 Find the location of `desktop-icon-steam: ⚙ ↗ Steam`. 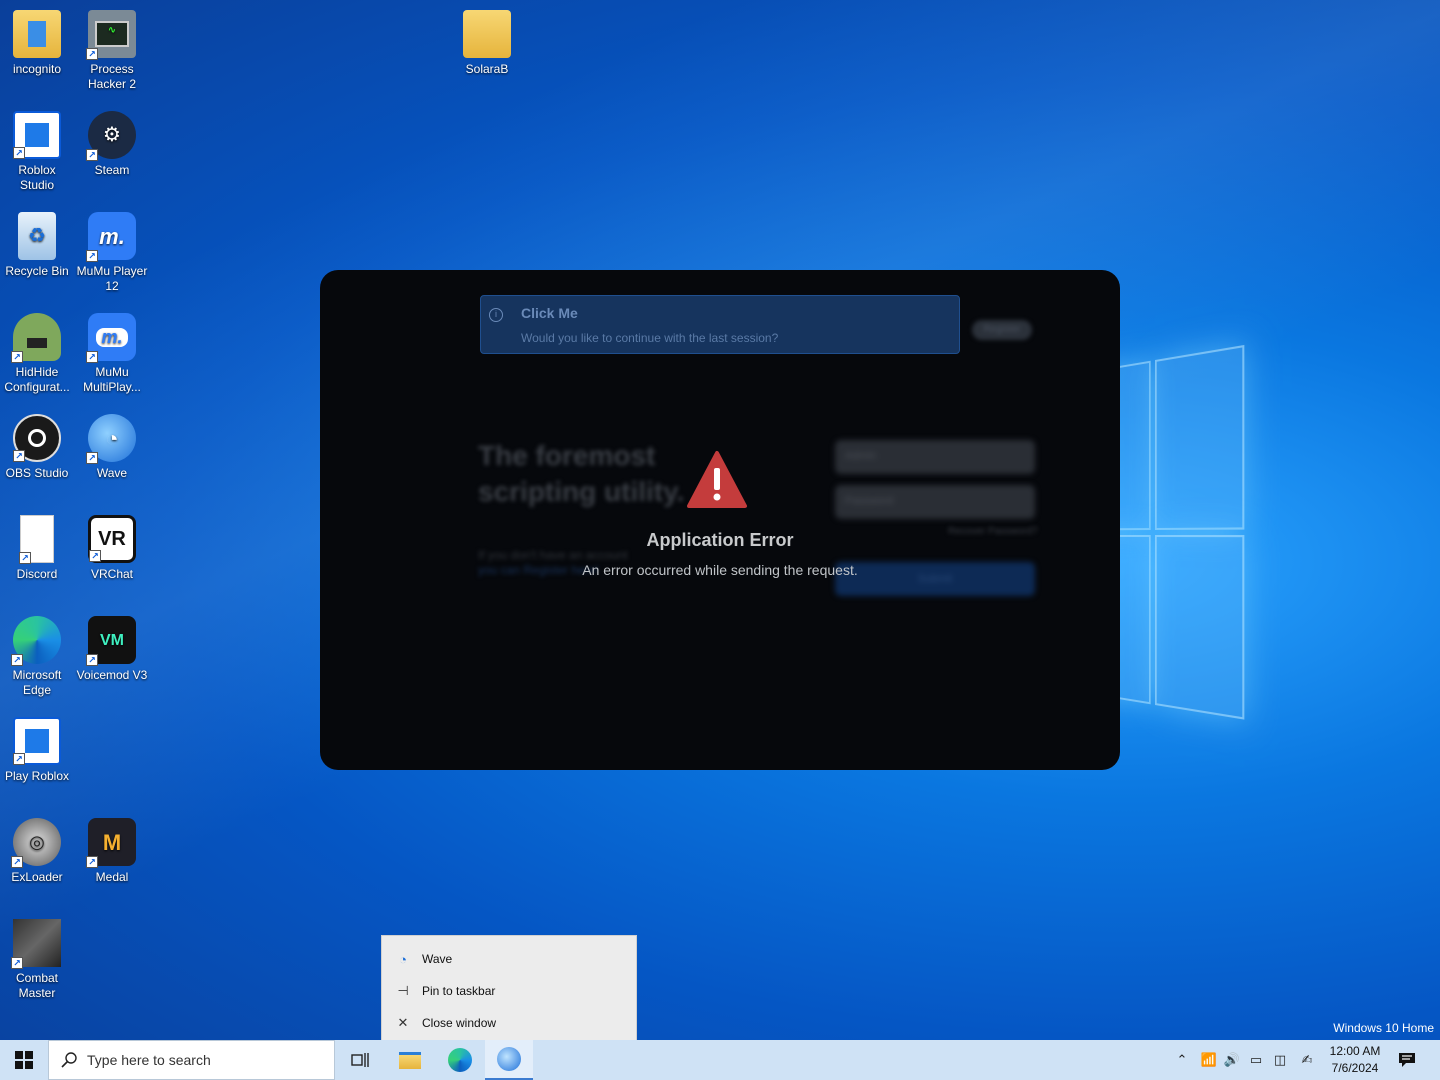

desktop-icon-steam: ⚙ ↗ Steam is located at coordinates (112, 144).